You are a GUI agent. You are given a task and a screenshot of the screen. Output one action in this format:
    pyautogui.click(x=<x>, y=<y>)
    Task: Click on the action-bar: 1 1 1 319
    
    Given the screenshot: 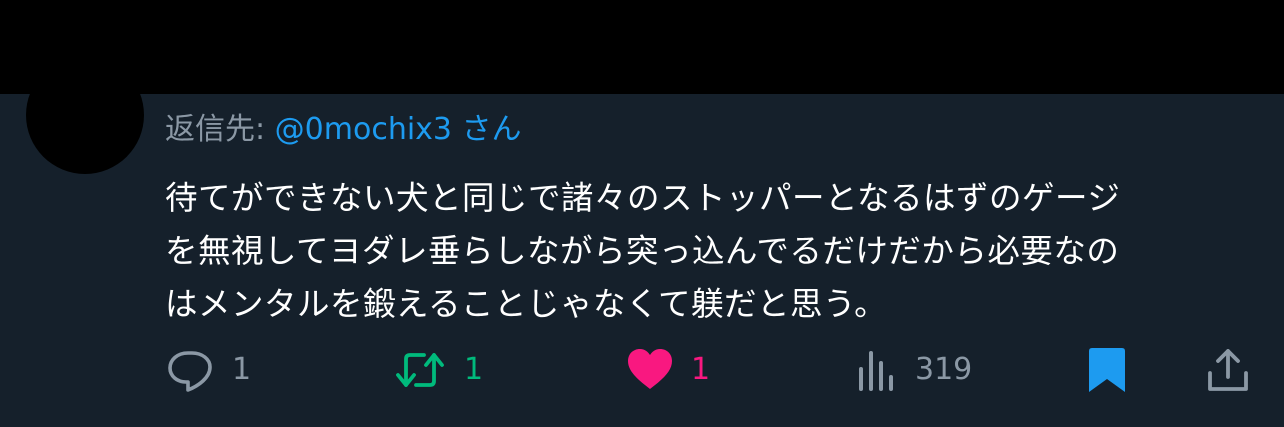 What is the action you would take?
    pyautogui.click(x=642, y=370)
    